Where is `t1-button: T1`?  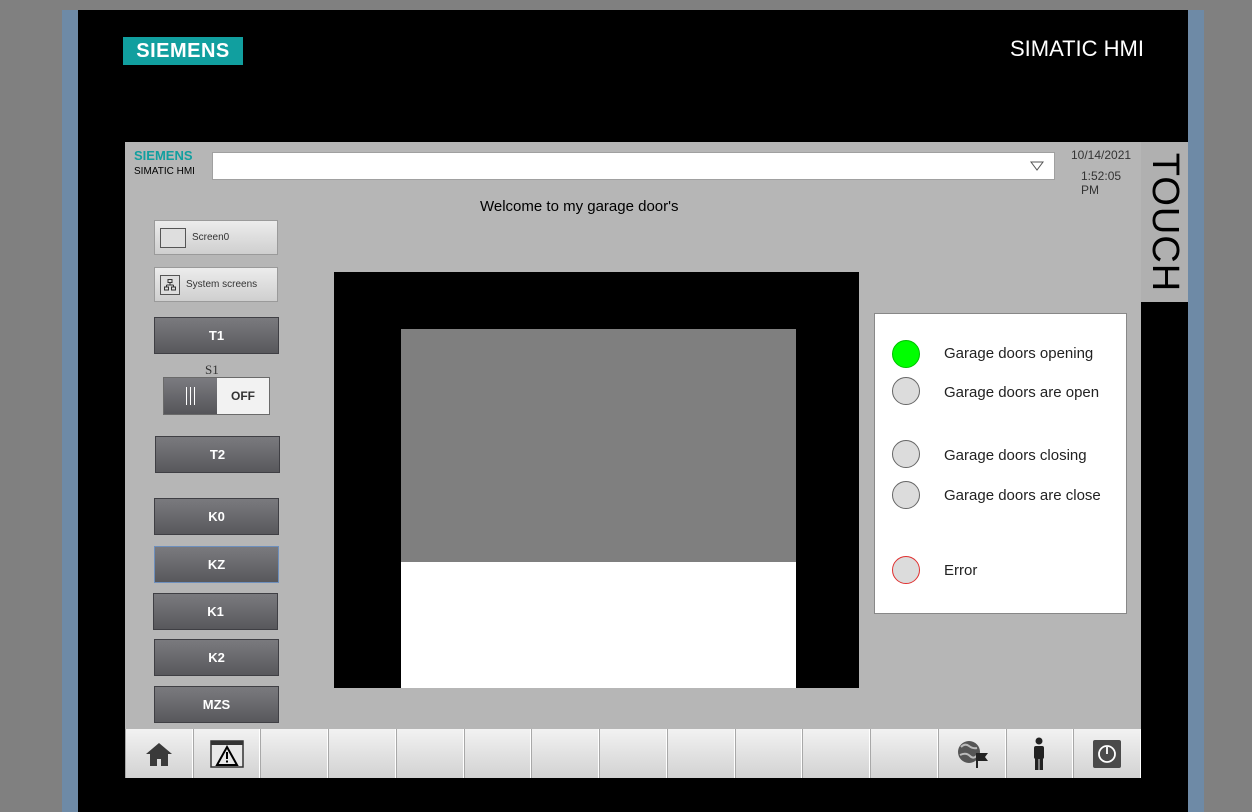
t1-button: T1 is located at coordinates (216, 335).